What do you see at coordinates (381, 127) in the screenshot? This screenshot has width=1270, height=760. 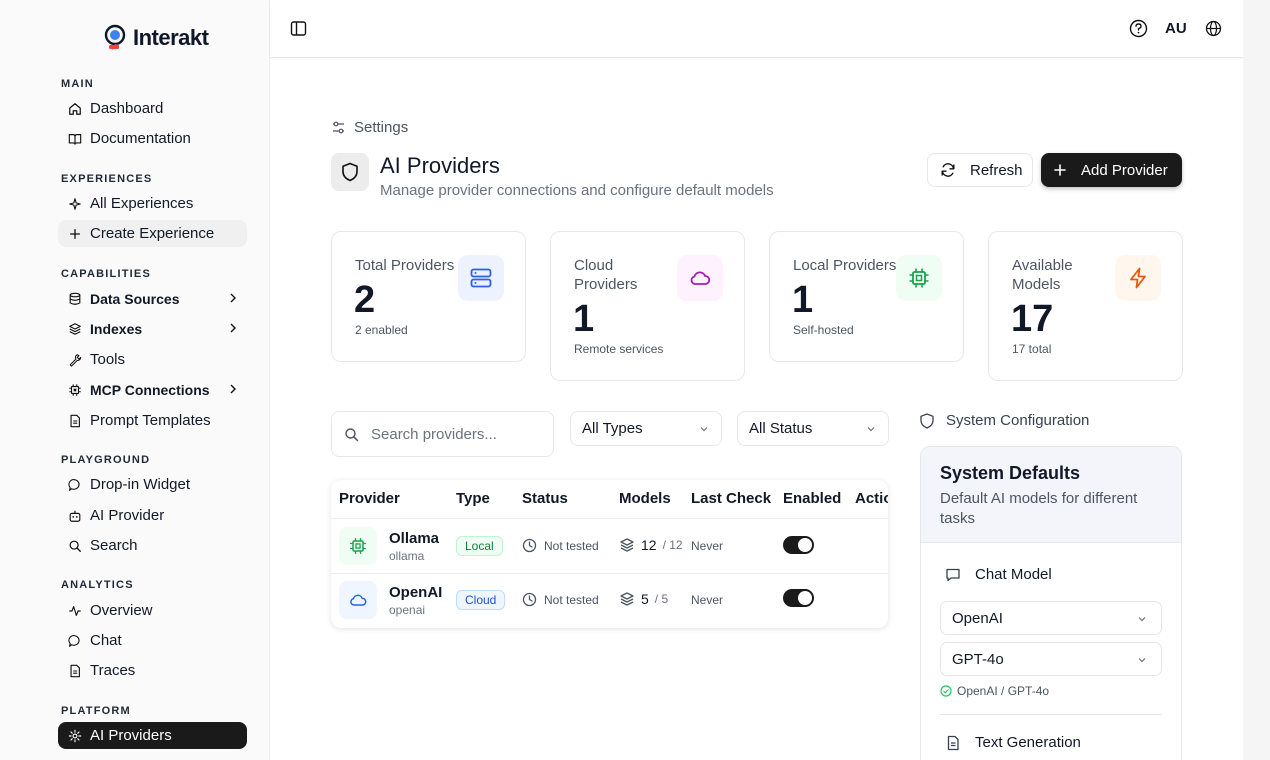 I see `breadcrumb-settings: Settings` at bounding box center [381, 127].